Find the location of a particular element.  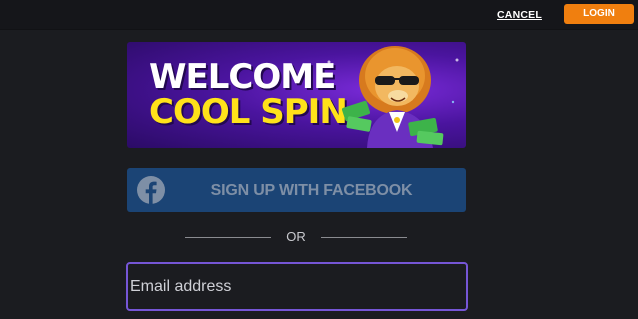

facebook-signup-label: SIGN UP WITH FACEBOOK is located at coordinates (311, 190).